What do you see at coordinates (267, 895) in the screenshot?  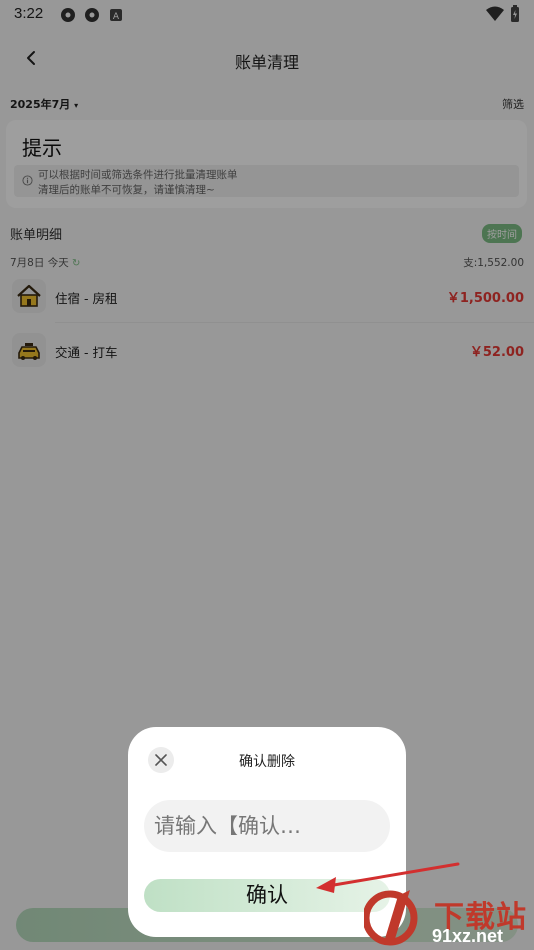 I see `confirm-button: 确认` at bounding box center [267, 895].